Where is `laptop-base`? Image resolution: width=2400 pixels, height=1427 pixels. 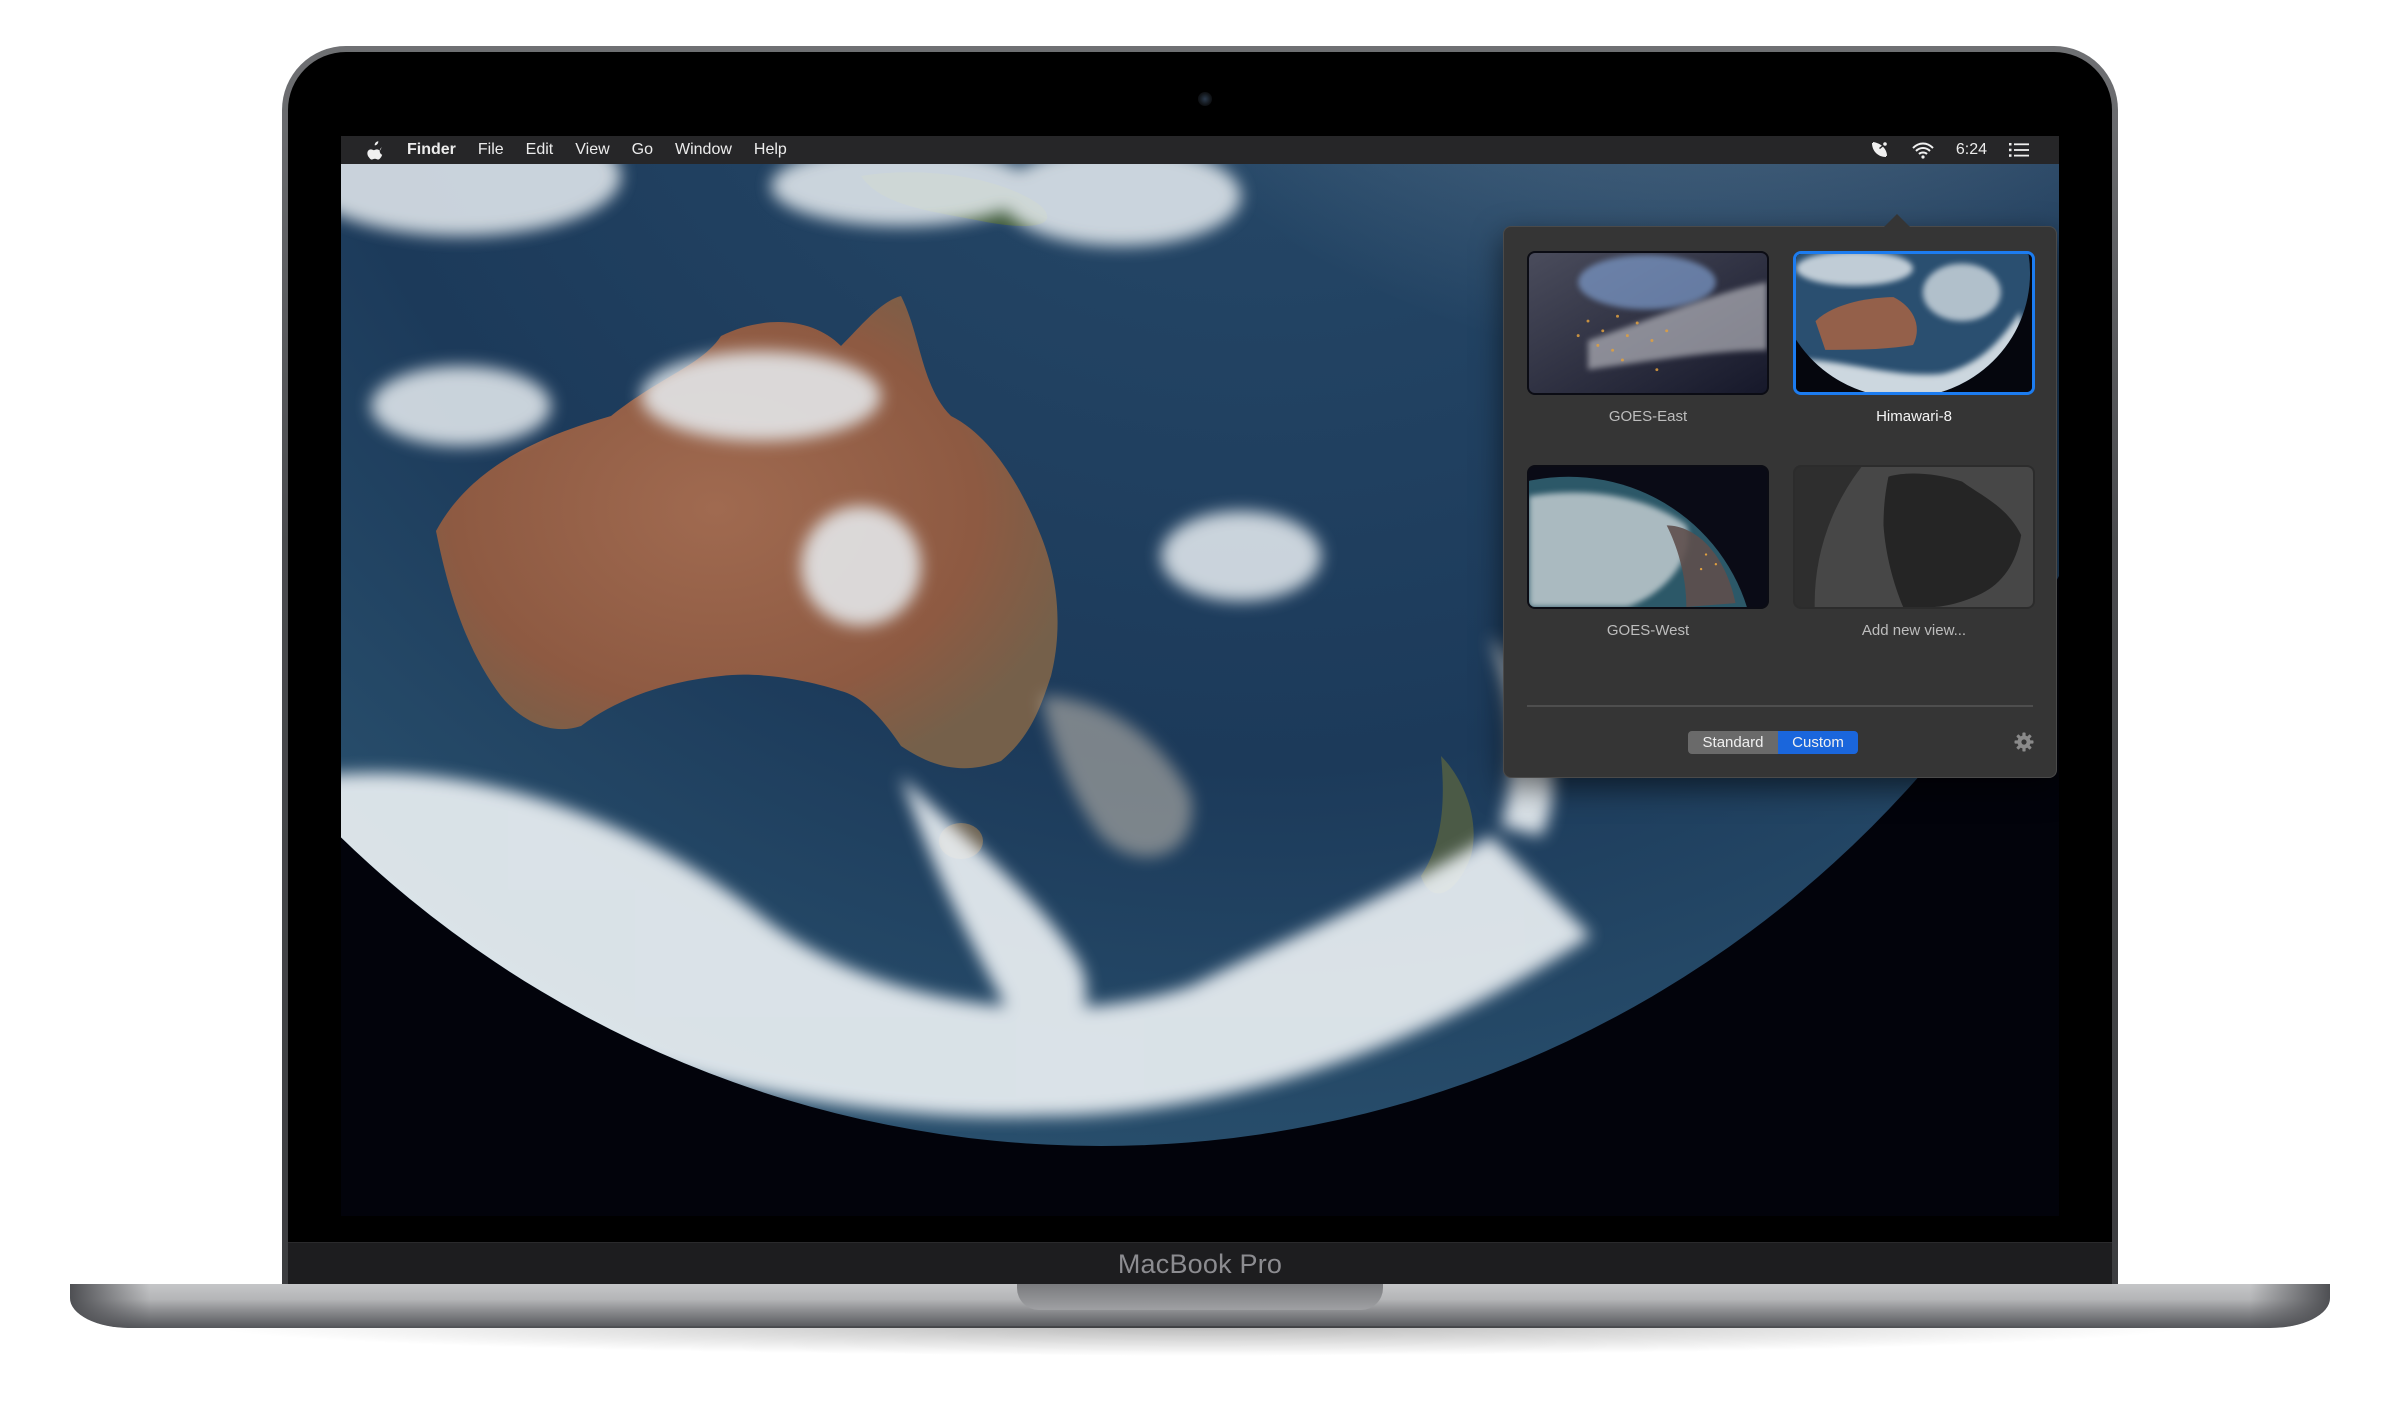
laptop-base is located at coordinates (1200, 1306).